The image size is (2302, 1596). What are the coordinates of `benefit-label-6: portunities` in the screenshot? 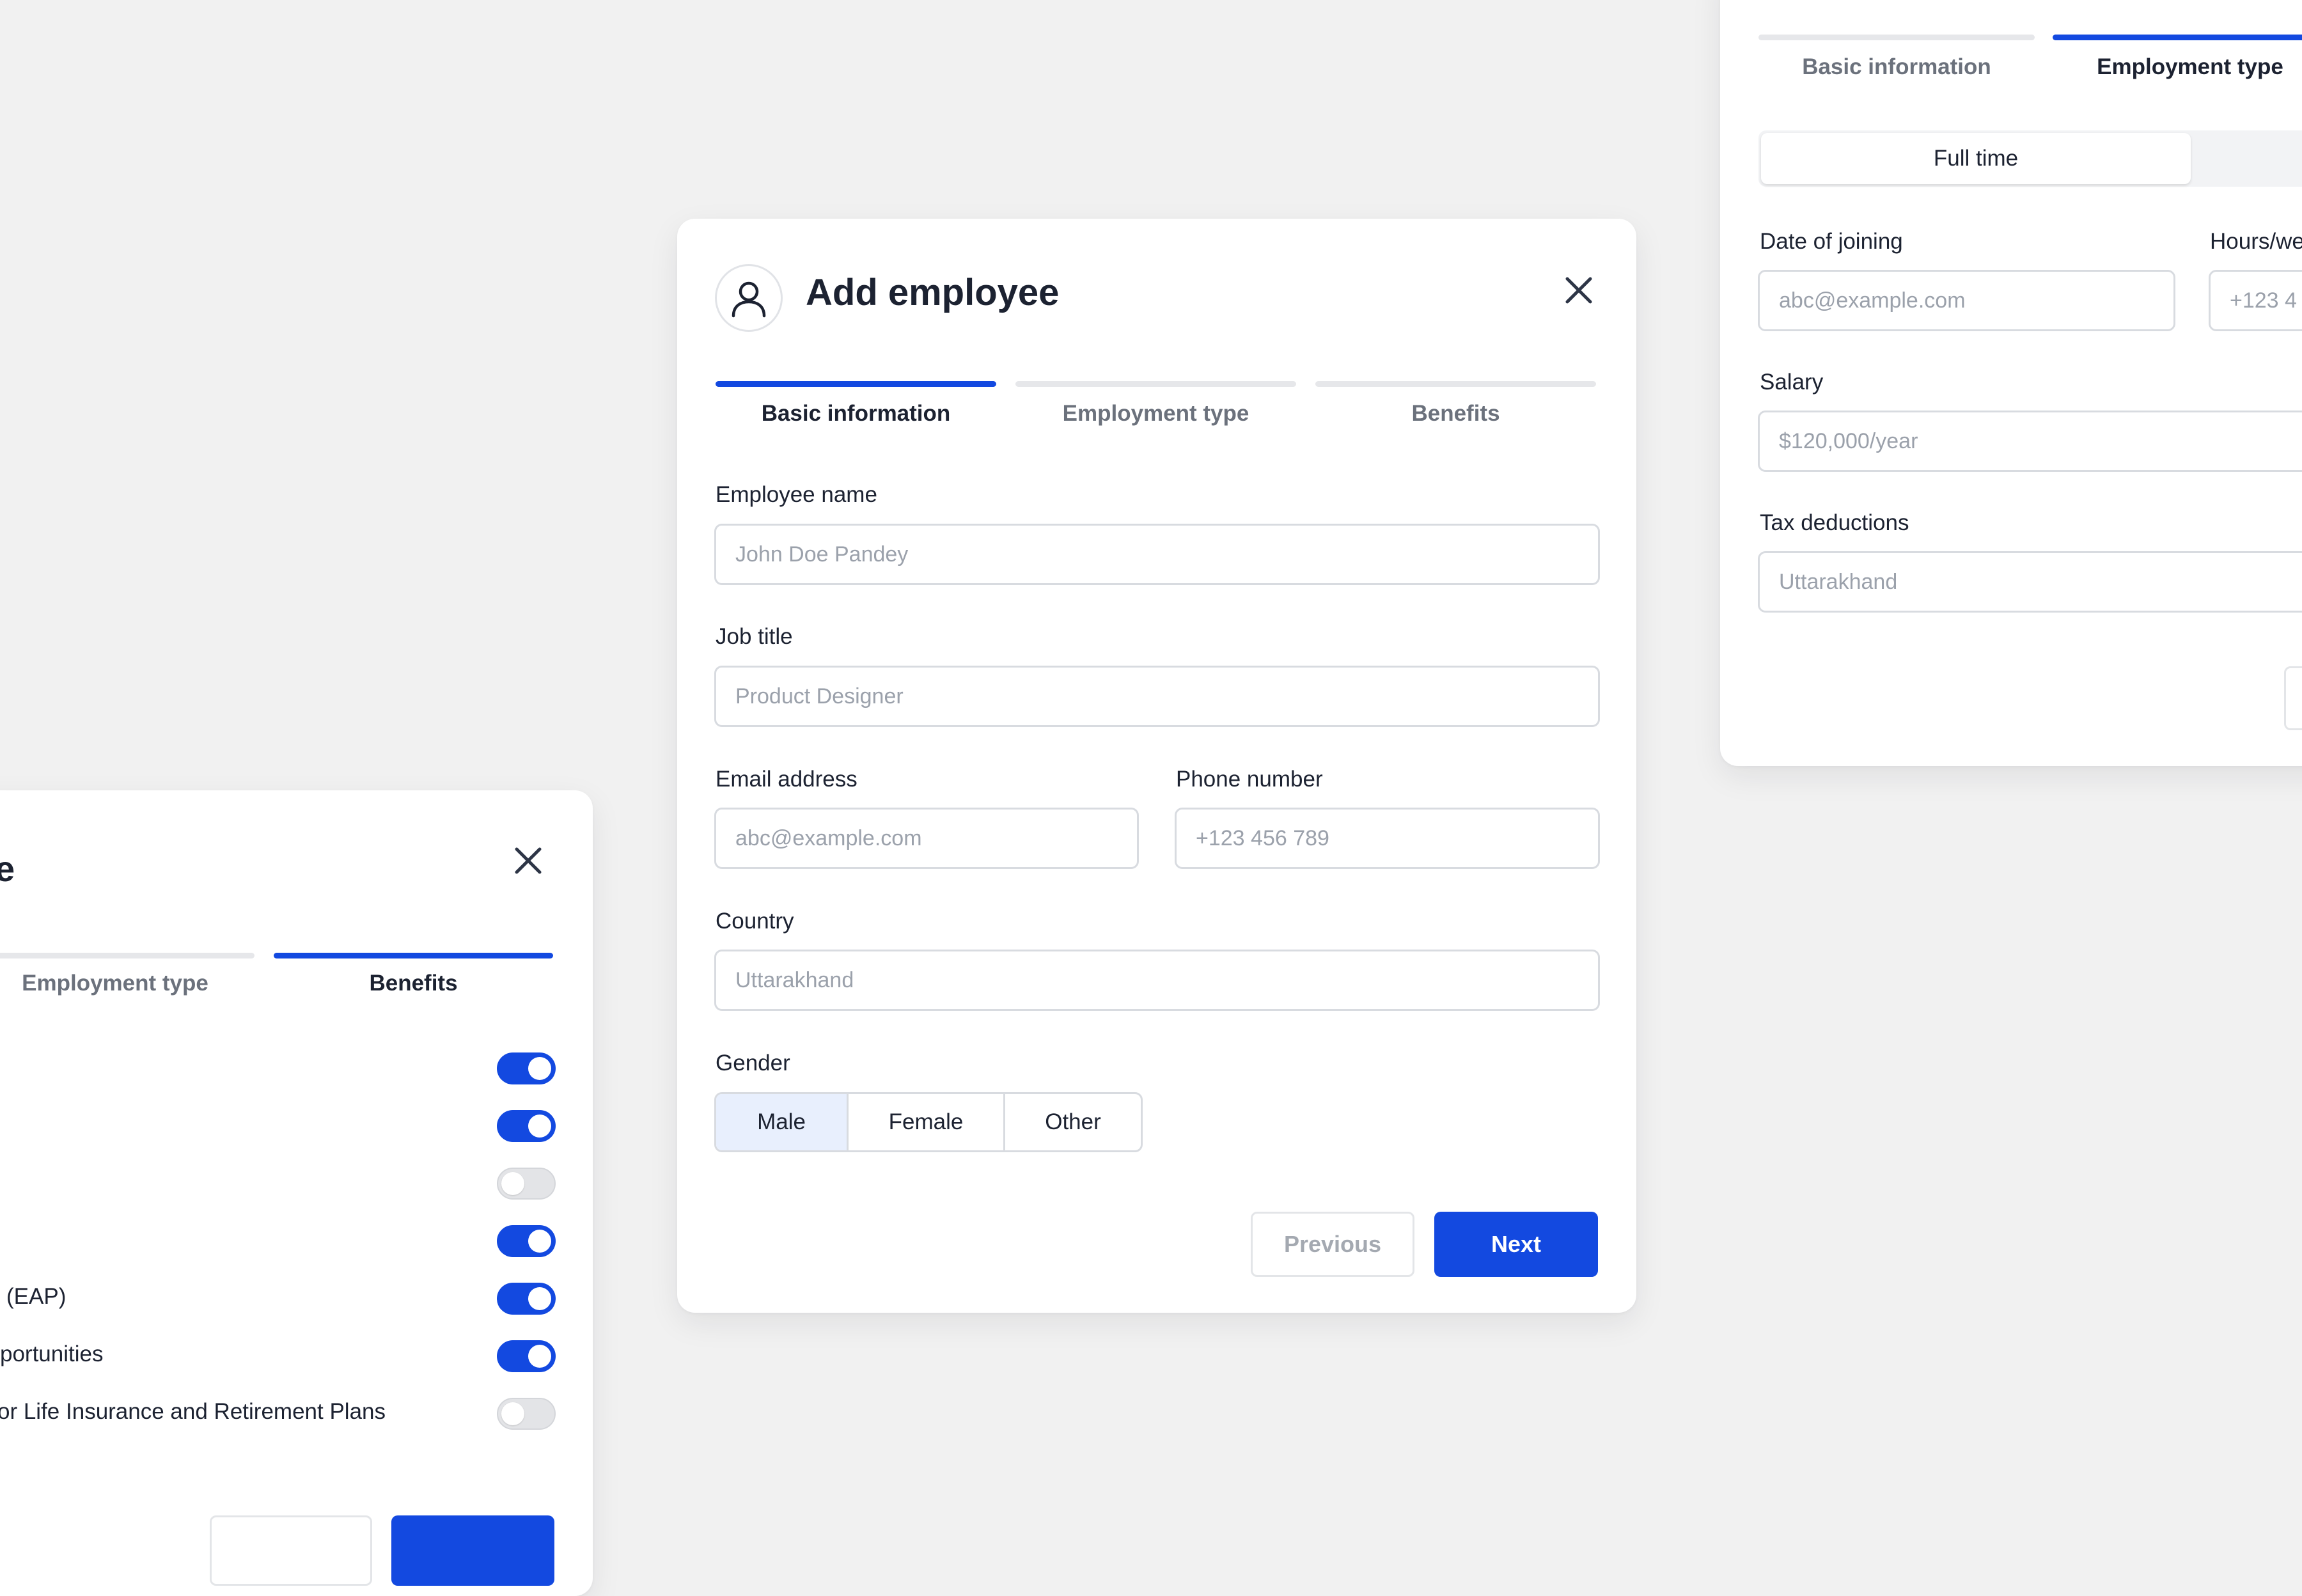 It's located at (52, 1354).